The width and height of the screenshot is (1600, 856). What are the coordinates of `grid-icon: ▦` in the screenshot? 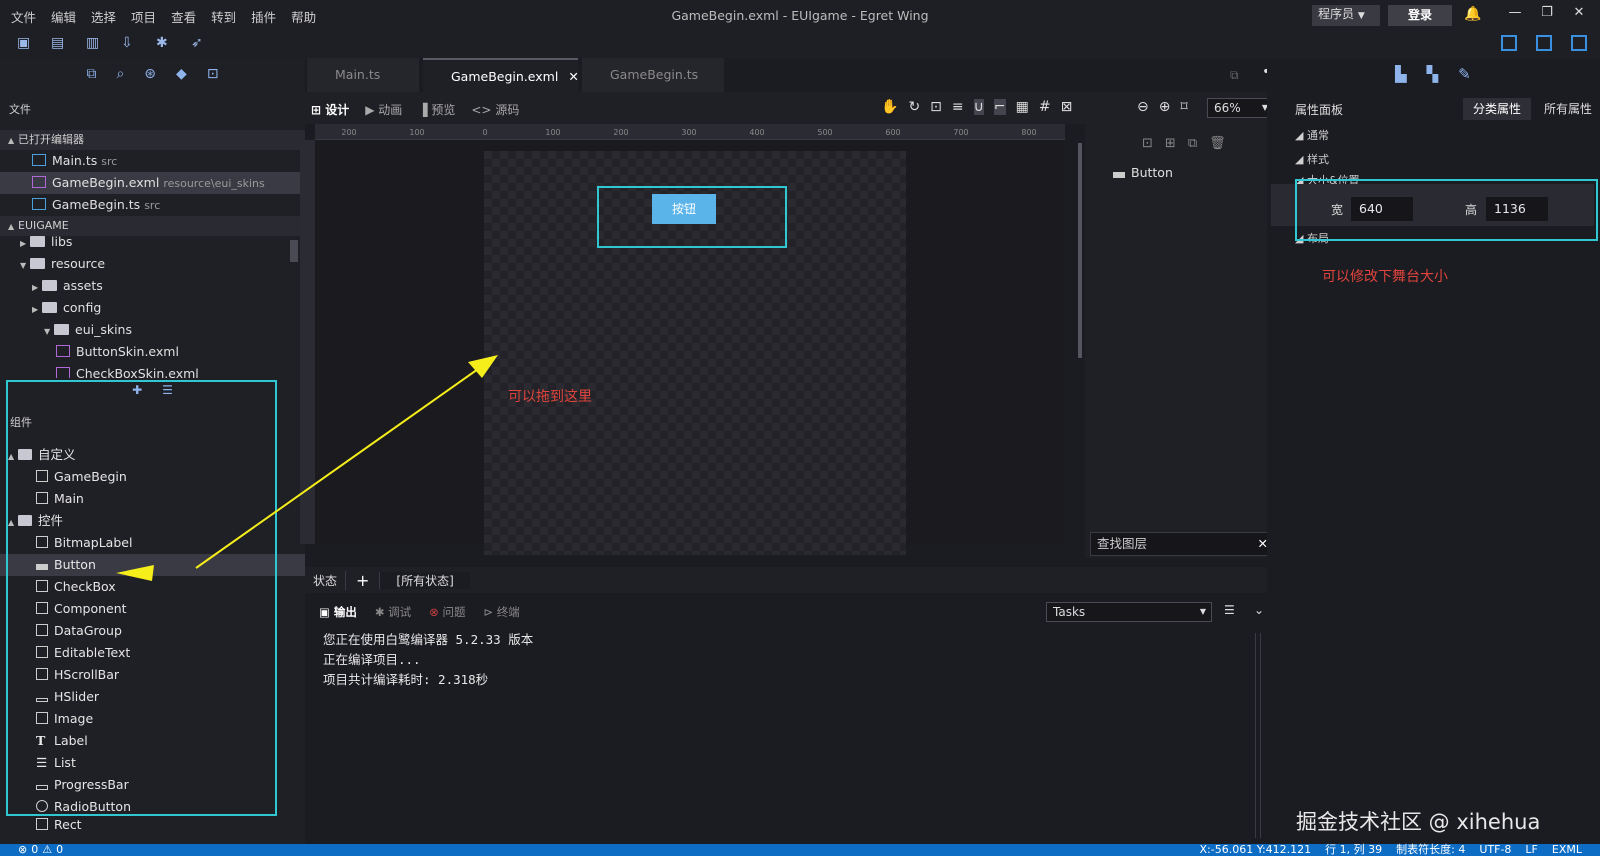 It's located at (1022, 107).